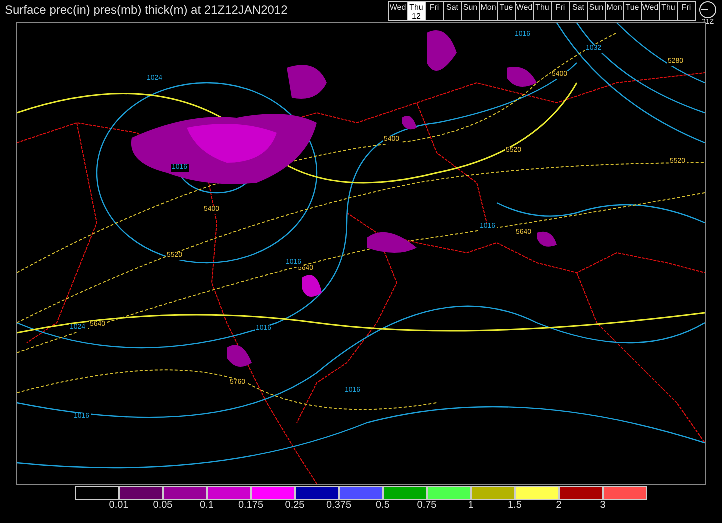 This screenshot has height=523, width=722. I want to click on legend-label: 0.1, so click(207, 506).